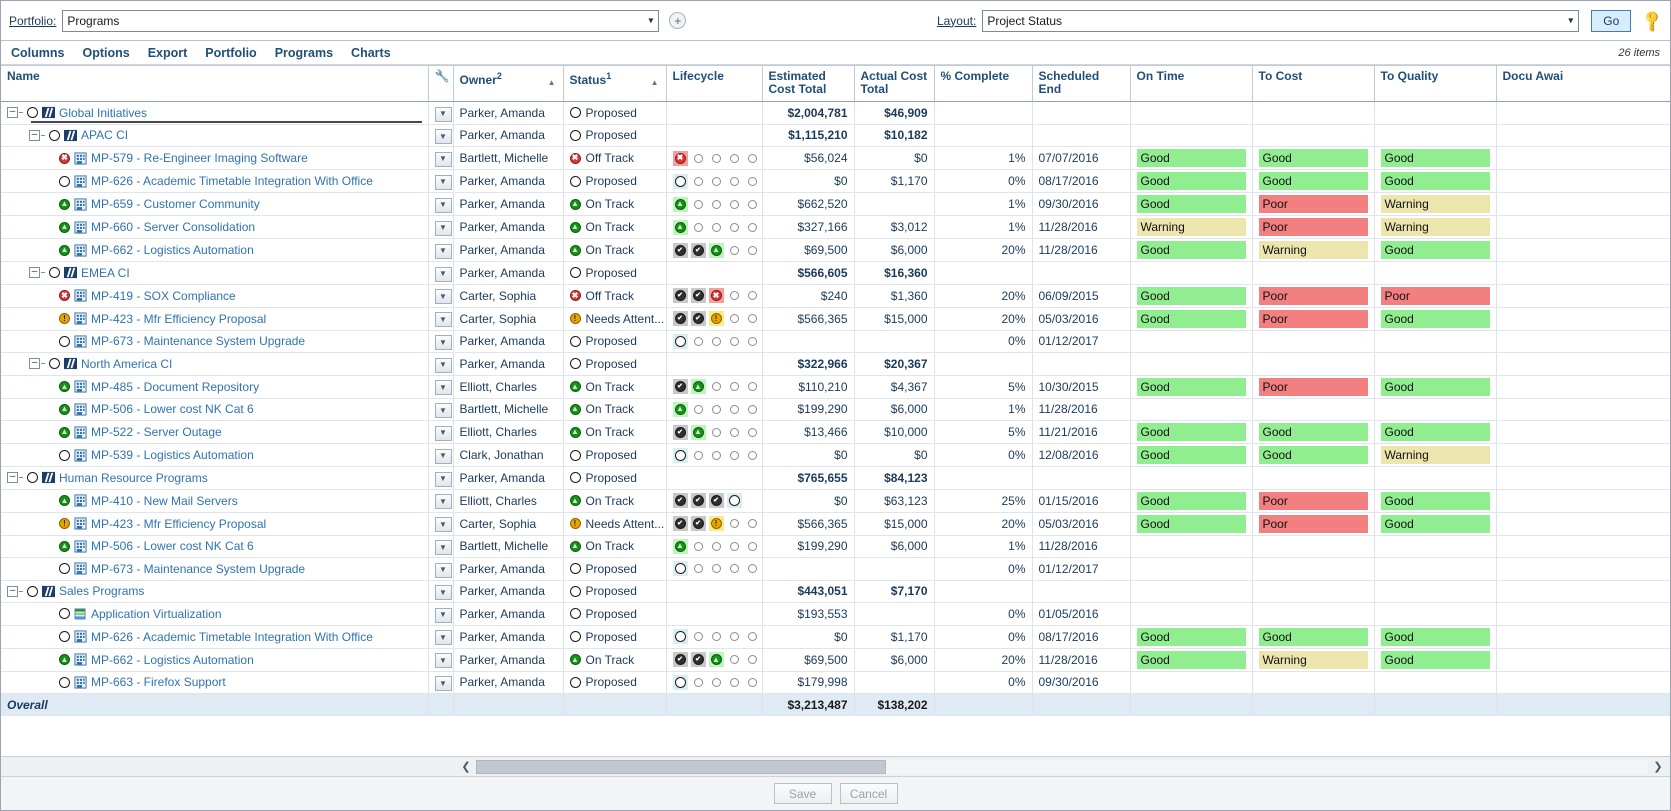 The height and width of the screenshot is (811, 1671). What do you see at coordinates (466, 767) in the screenshot?
I see `chevron-left-icon: ❮` at bounding box center [466, 767].